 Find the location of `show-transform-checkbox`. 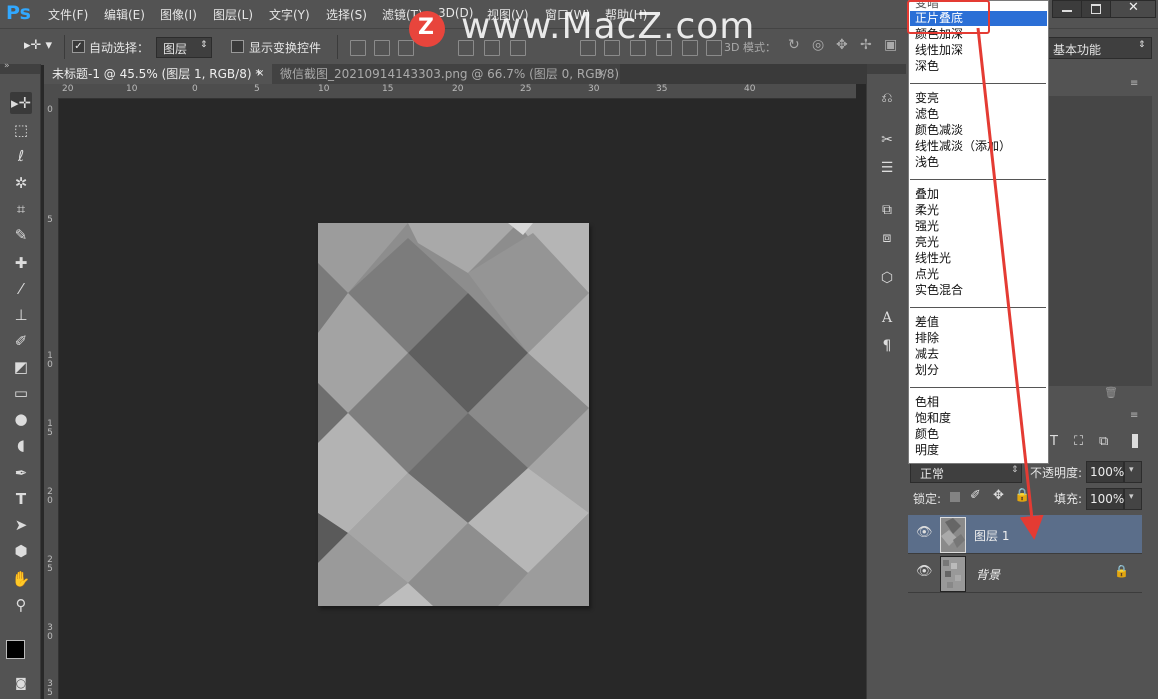

show-transform-checkbox is located at coordinates (237, 46).